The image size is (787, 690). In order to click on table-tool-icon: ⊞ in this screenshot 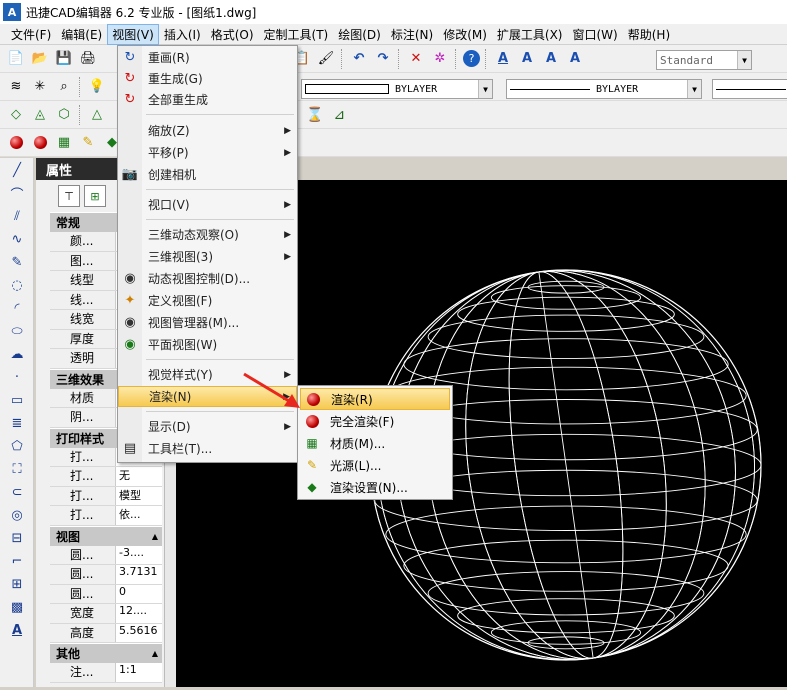, I will do `click(17, 584)`.